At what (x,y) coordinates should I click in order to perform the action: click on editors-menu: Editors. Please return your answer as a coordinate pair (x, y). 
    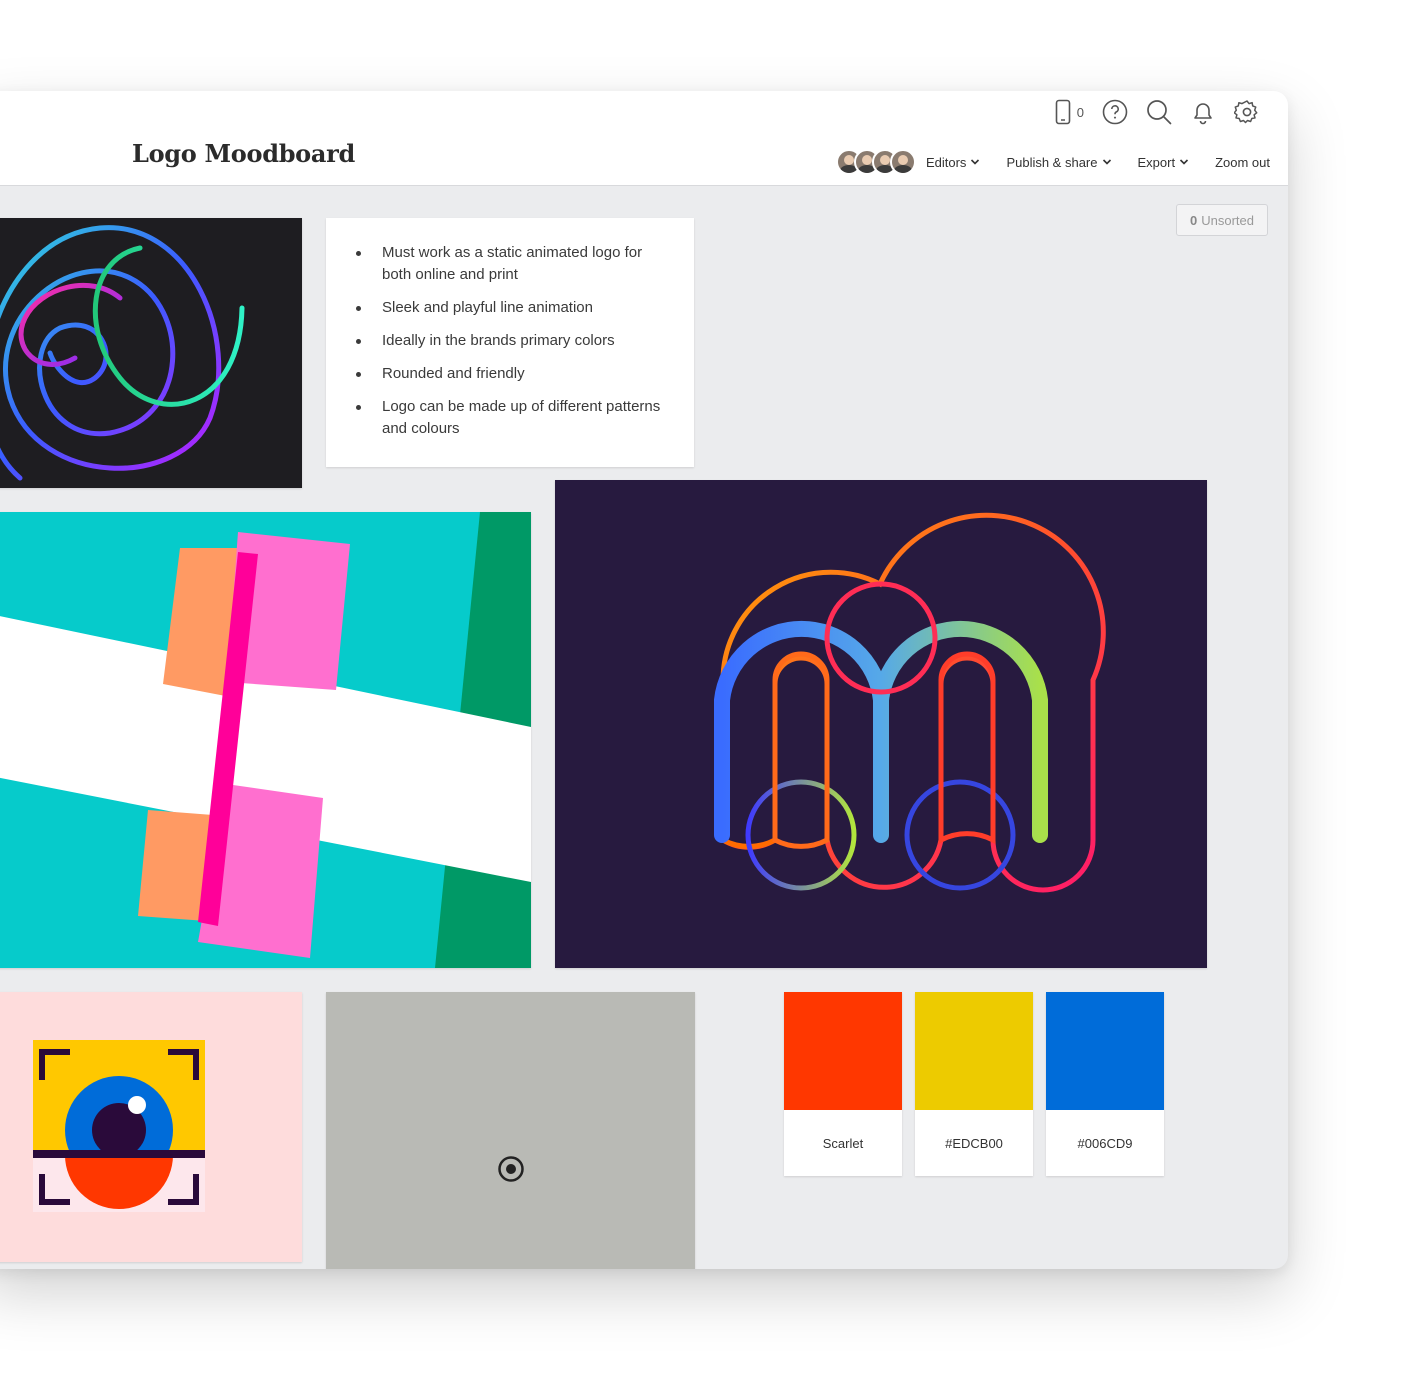
    Looking at the image, I should click on (953, 162).